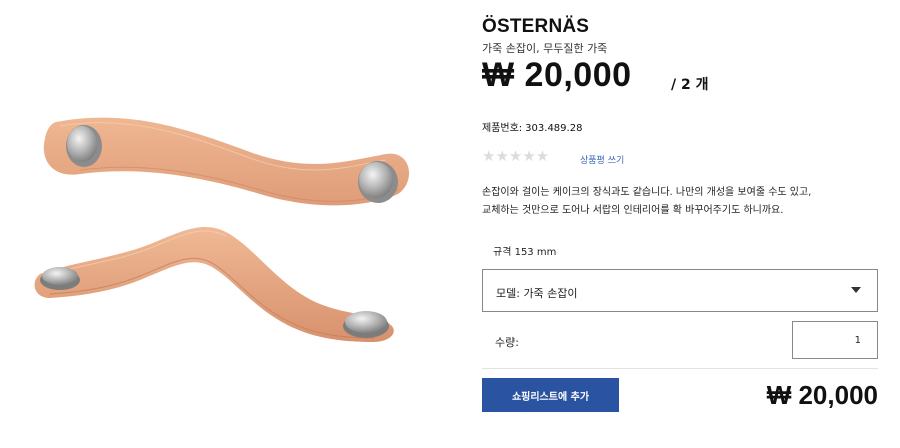  Describe the element at coordinates (822, 395) in the screenshot. I see `total-price: ₩ 20,000` at that location.